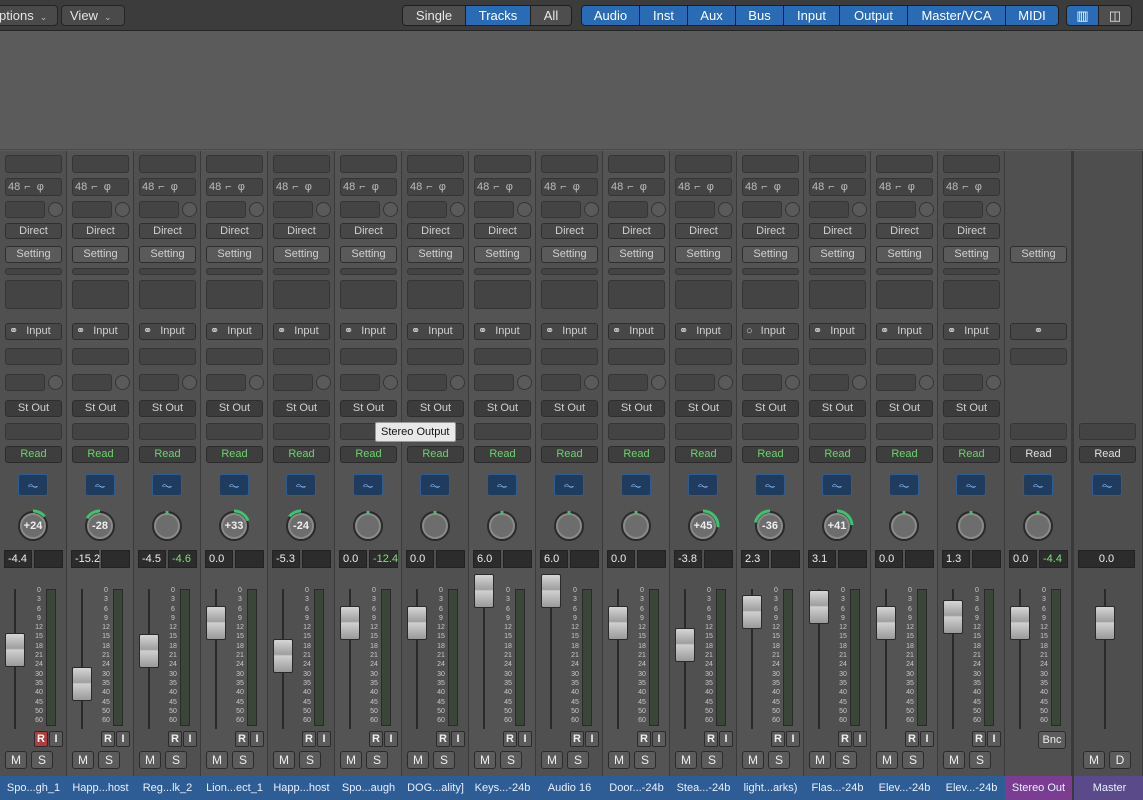  Describe the element at coordinates (1032, 15) in the screenshot. I see `filter-midi: MIDI` at that location.